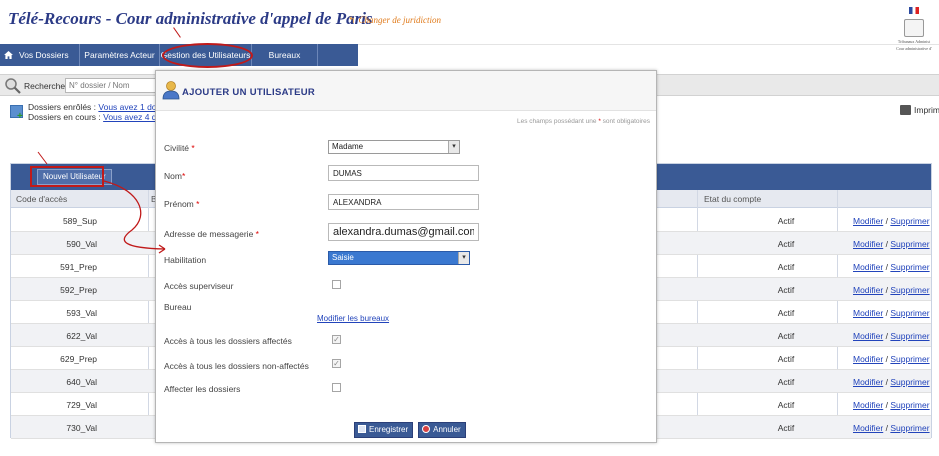 The height and width of the screenshot is (456, 939). I want to click on affecter-label: Affecter les dossiers, so click(202, 389).